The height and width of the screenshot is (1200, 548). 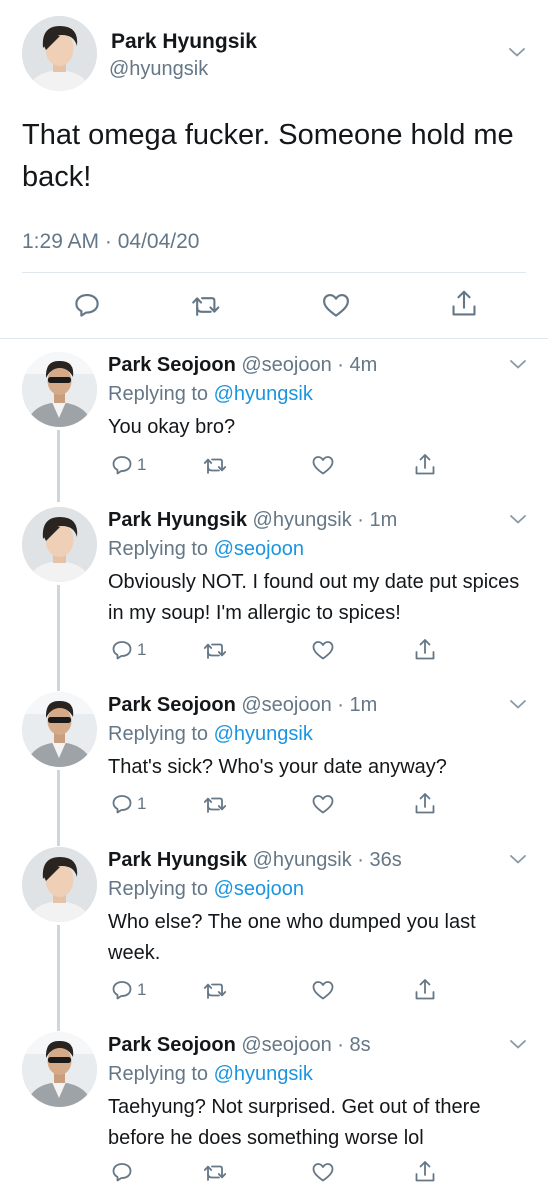 What do you see at coordinates (268, 156) in the screenshot?
I see `tweet-text: That omega fucker. Someone hold me back!` at bounding box center [268, 156].